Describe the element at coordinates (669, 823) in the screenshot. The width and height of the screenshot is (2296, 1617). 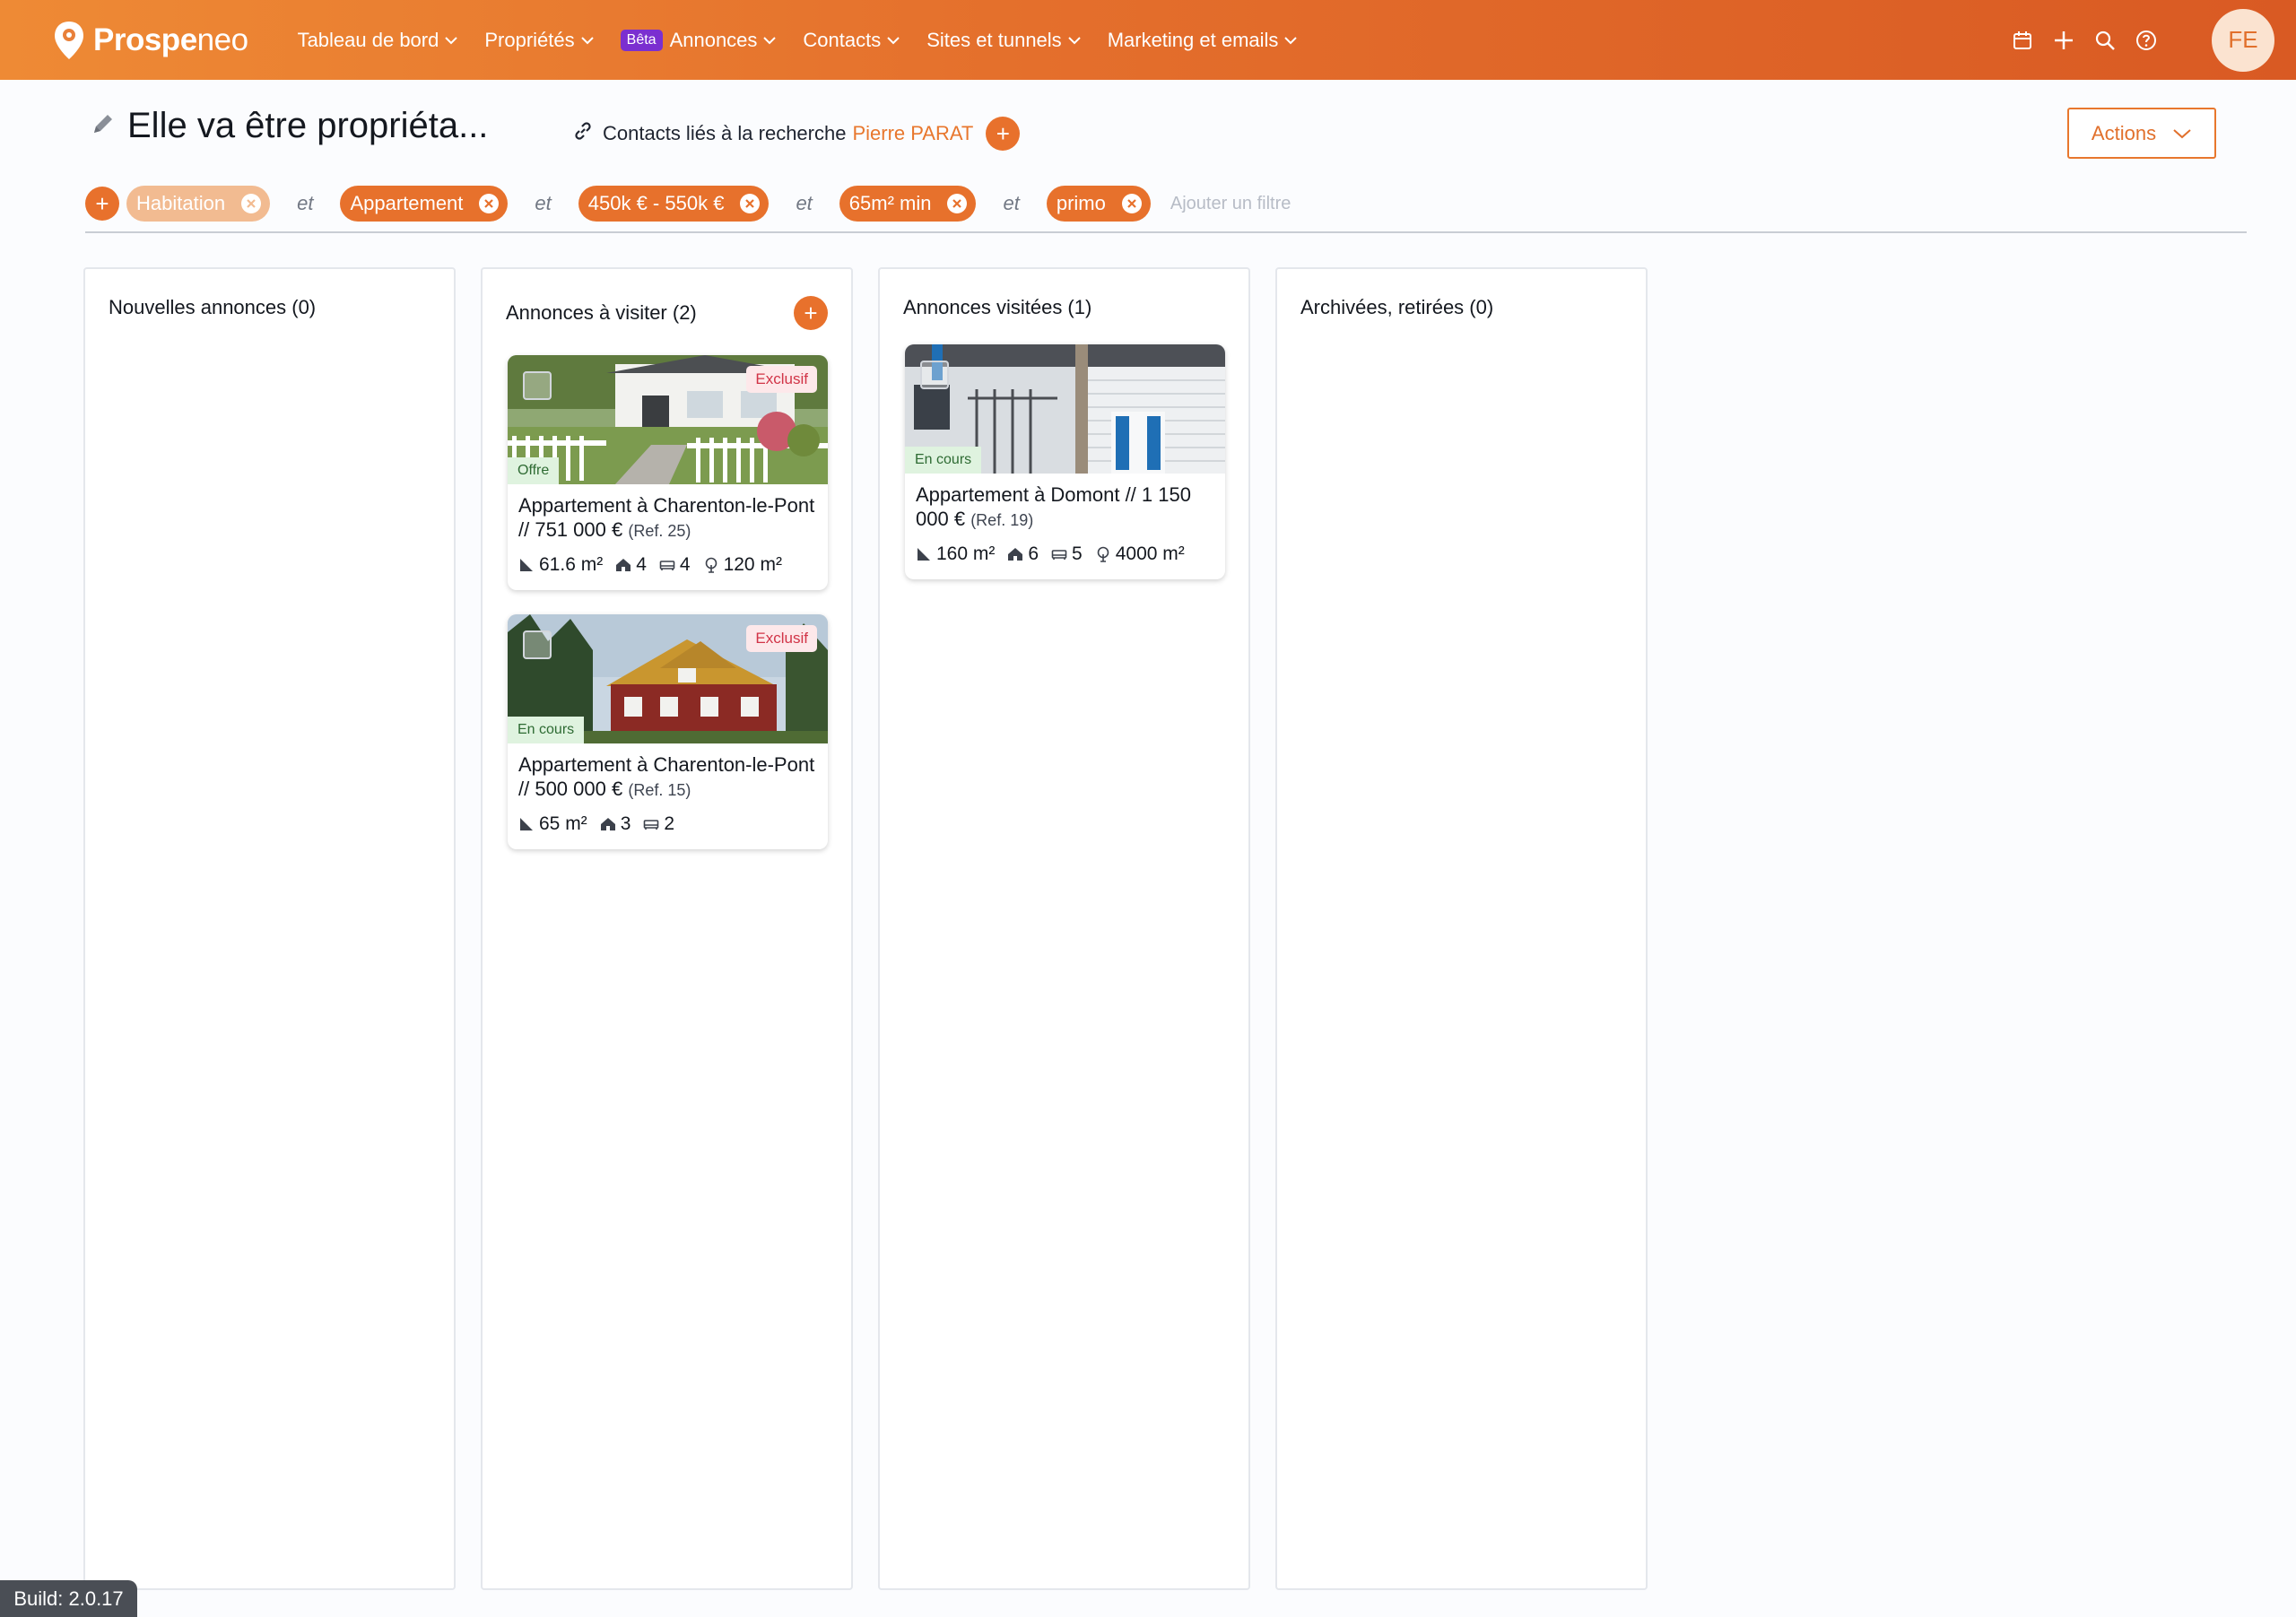
I see `bedrooms-value: 2` at that location.